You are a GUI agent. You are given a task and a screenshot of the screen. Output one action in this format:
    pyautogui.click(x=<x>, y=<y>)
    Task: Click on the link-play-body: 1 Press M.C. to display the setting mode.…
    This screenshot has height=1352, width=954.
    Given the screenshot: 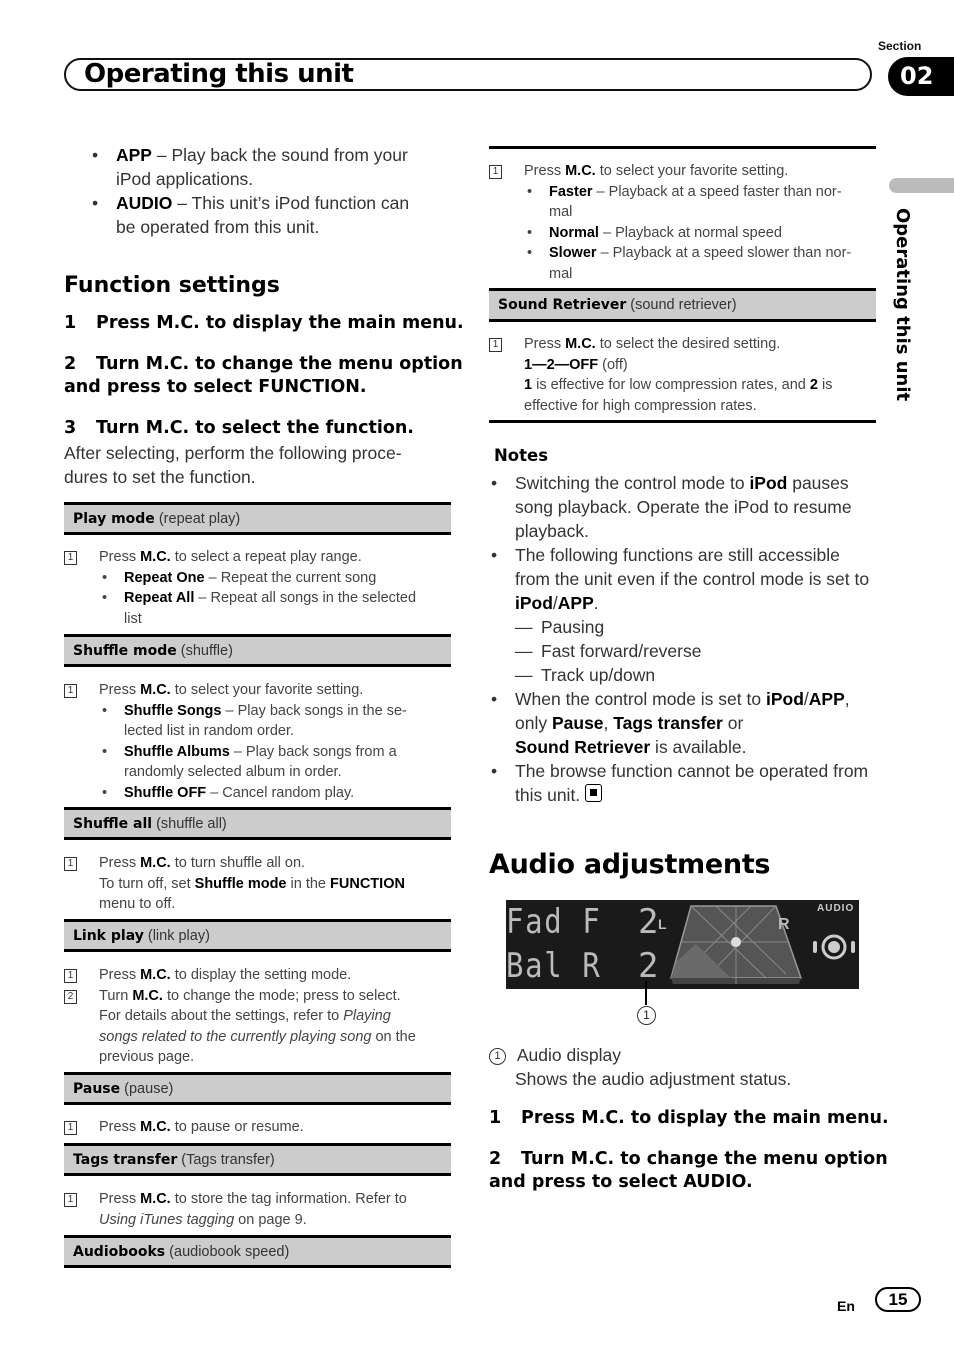 What is the action you would take?
    pyautogui.click(x=257, y=1016)
    